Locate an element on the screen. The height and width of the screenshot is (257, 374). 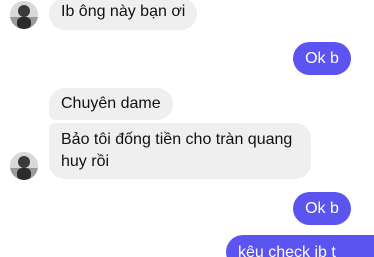
outgoing-message: kêu check ib t is located at coordinates (300, 246).